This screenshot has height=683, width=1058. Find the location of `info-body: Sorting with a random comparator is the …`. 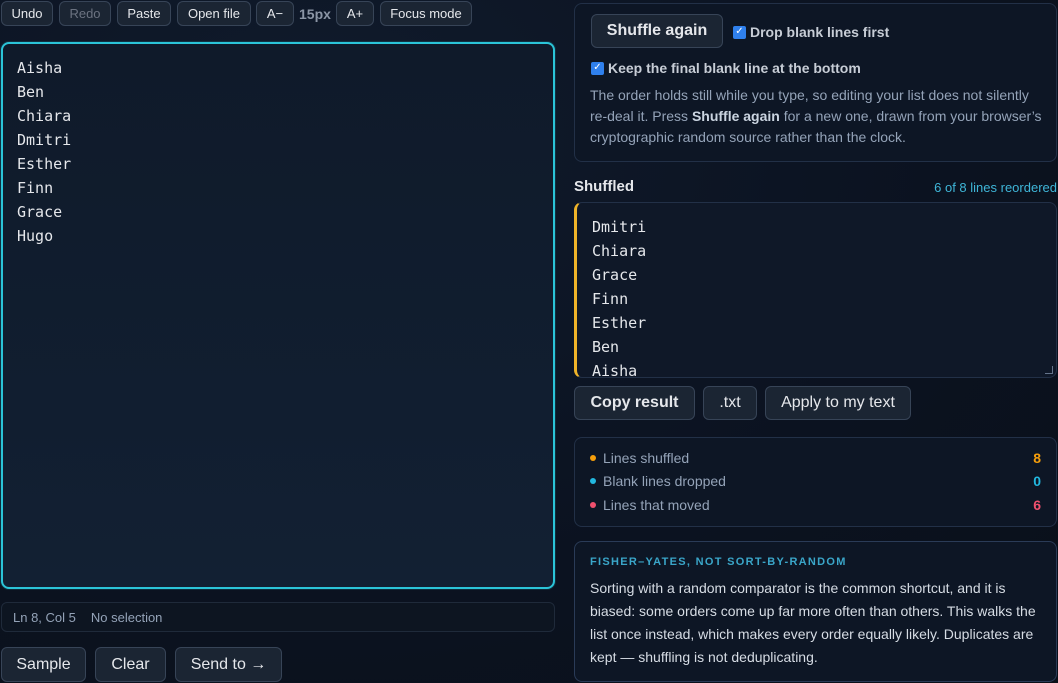

info-body: Sorting with a random comparator is the … is located at coordinates (813, 622).